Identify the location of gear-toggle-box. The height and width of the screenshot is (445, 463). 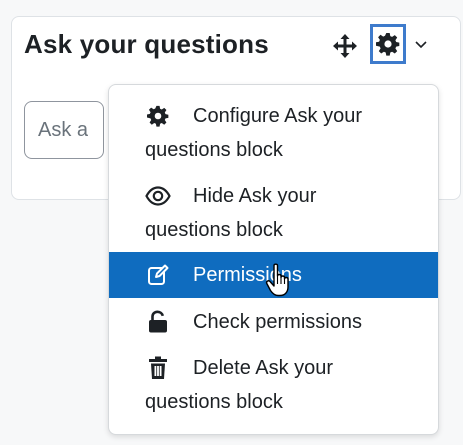
(388, 44).